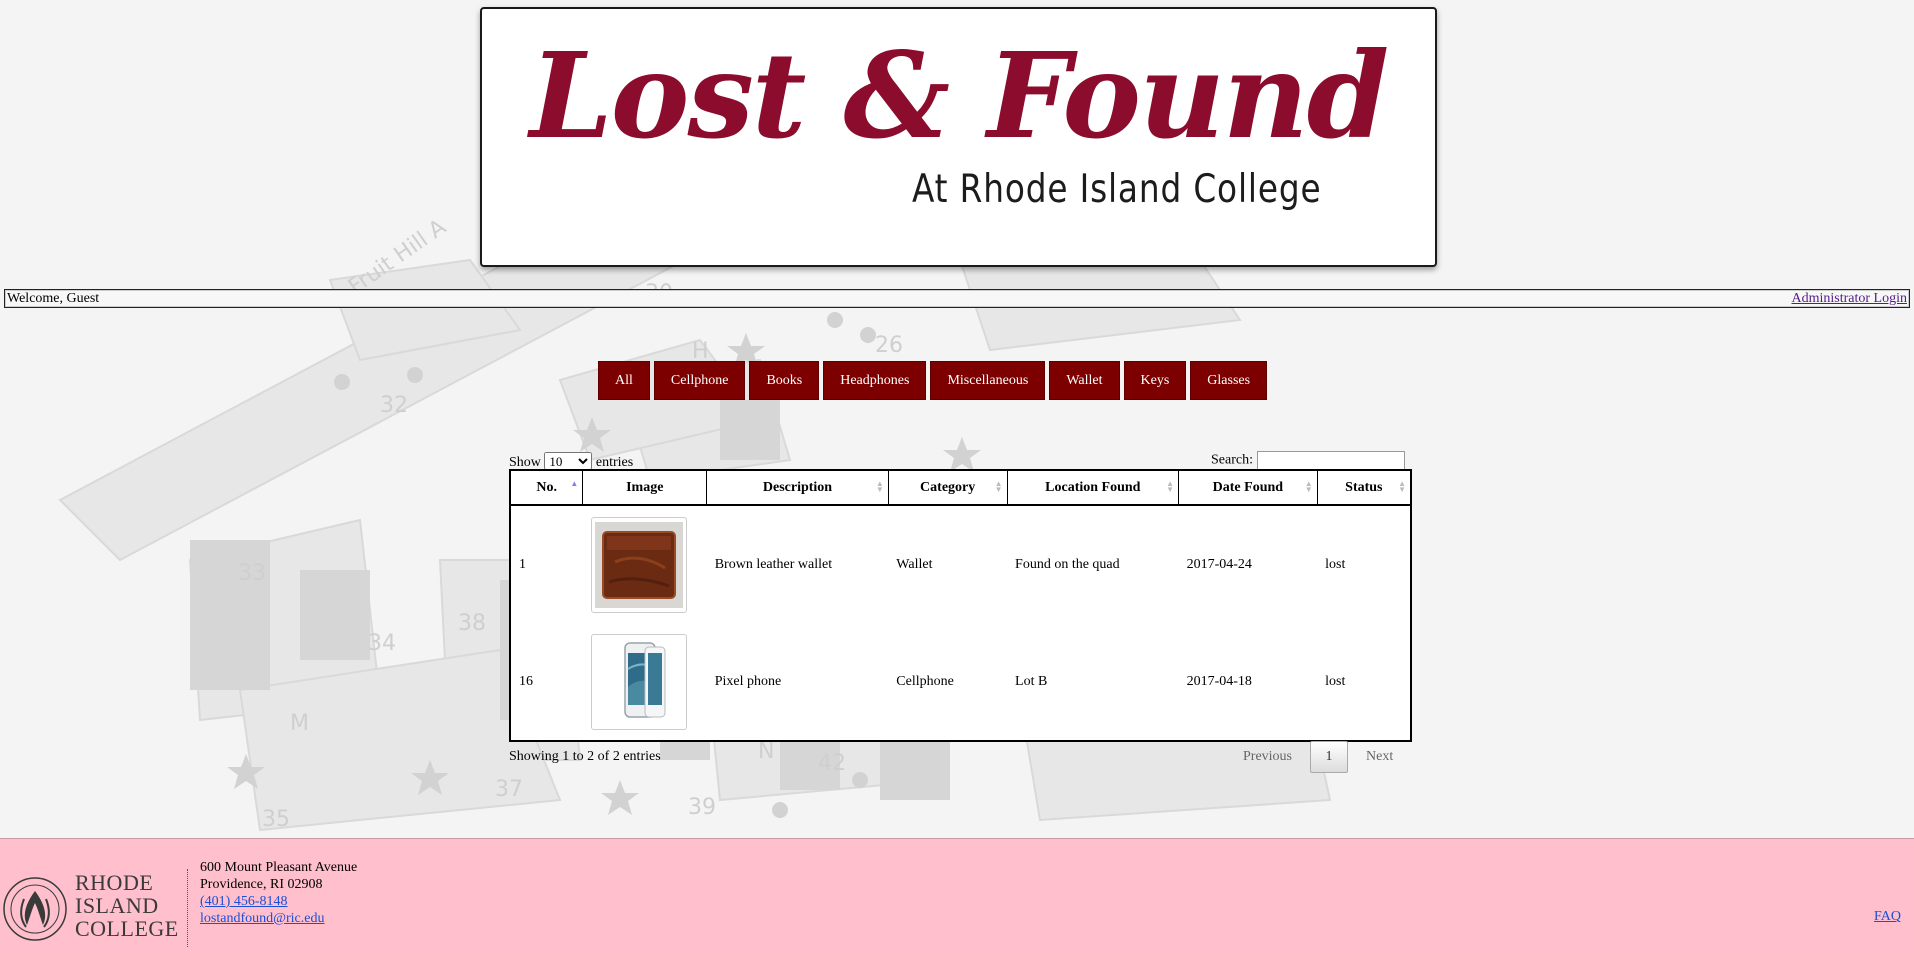 This screenshot has height=953, width=1914. Describe the element at coordinates (1232, 460) in the screenshot. I see `search-label: Search:` at that location.